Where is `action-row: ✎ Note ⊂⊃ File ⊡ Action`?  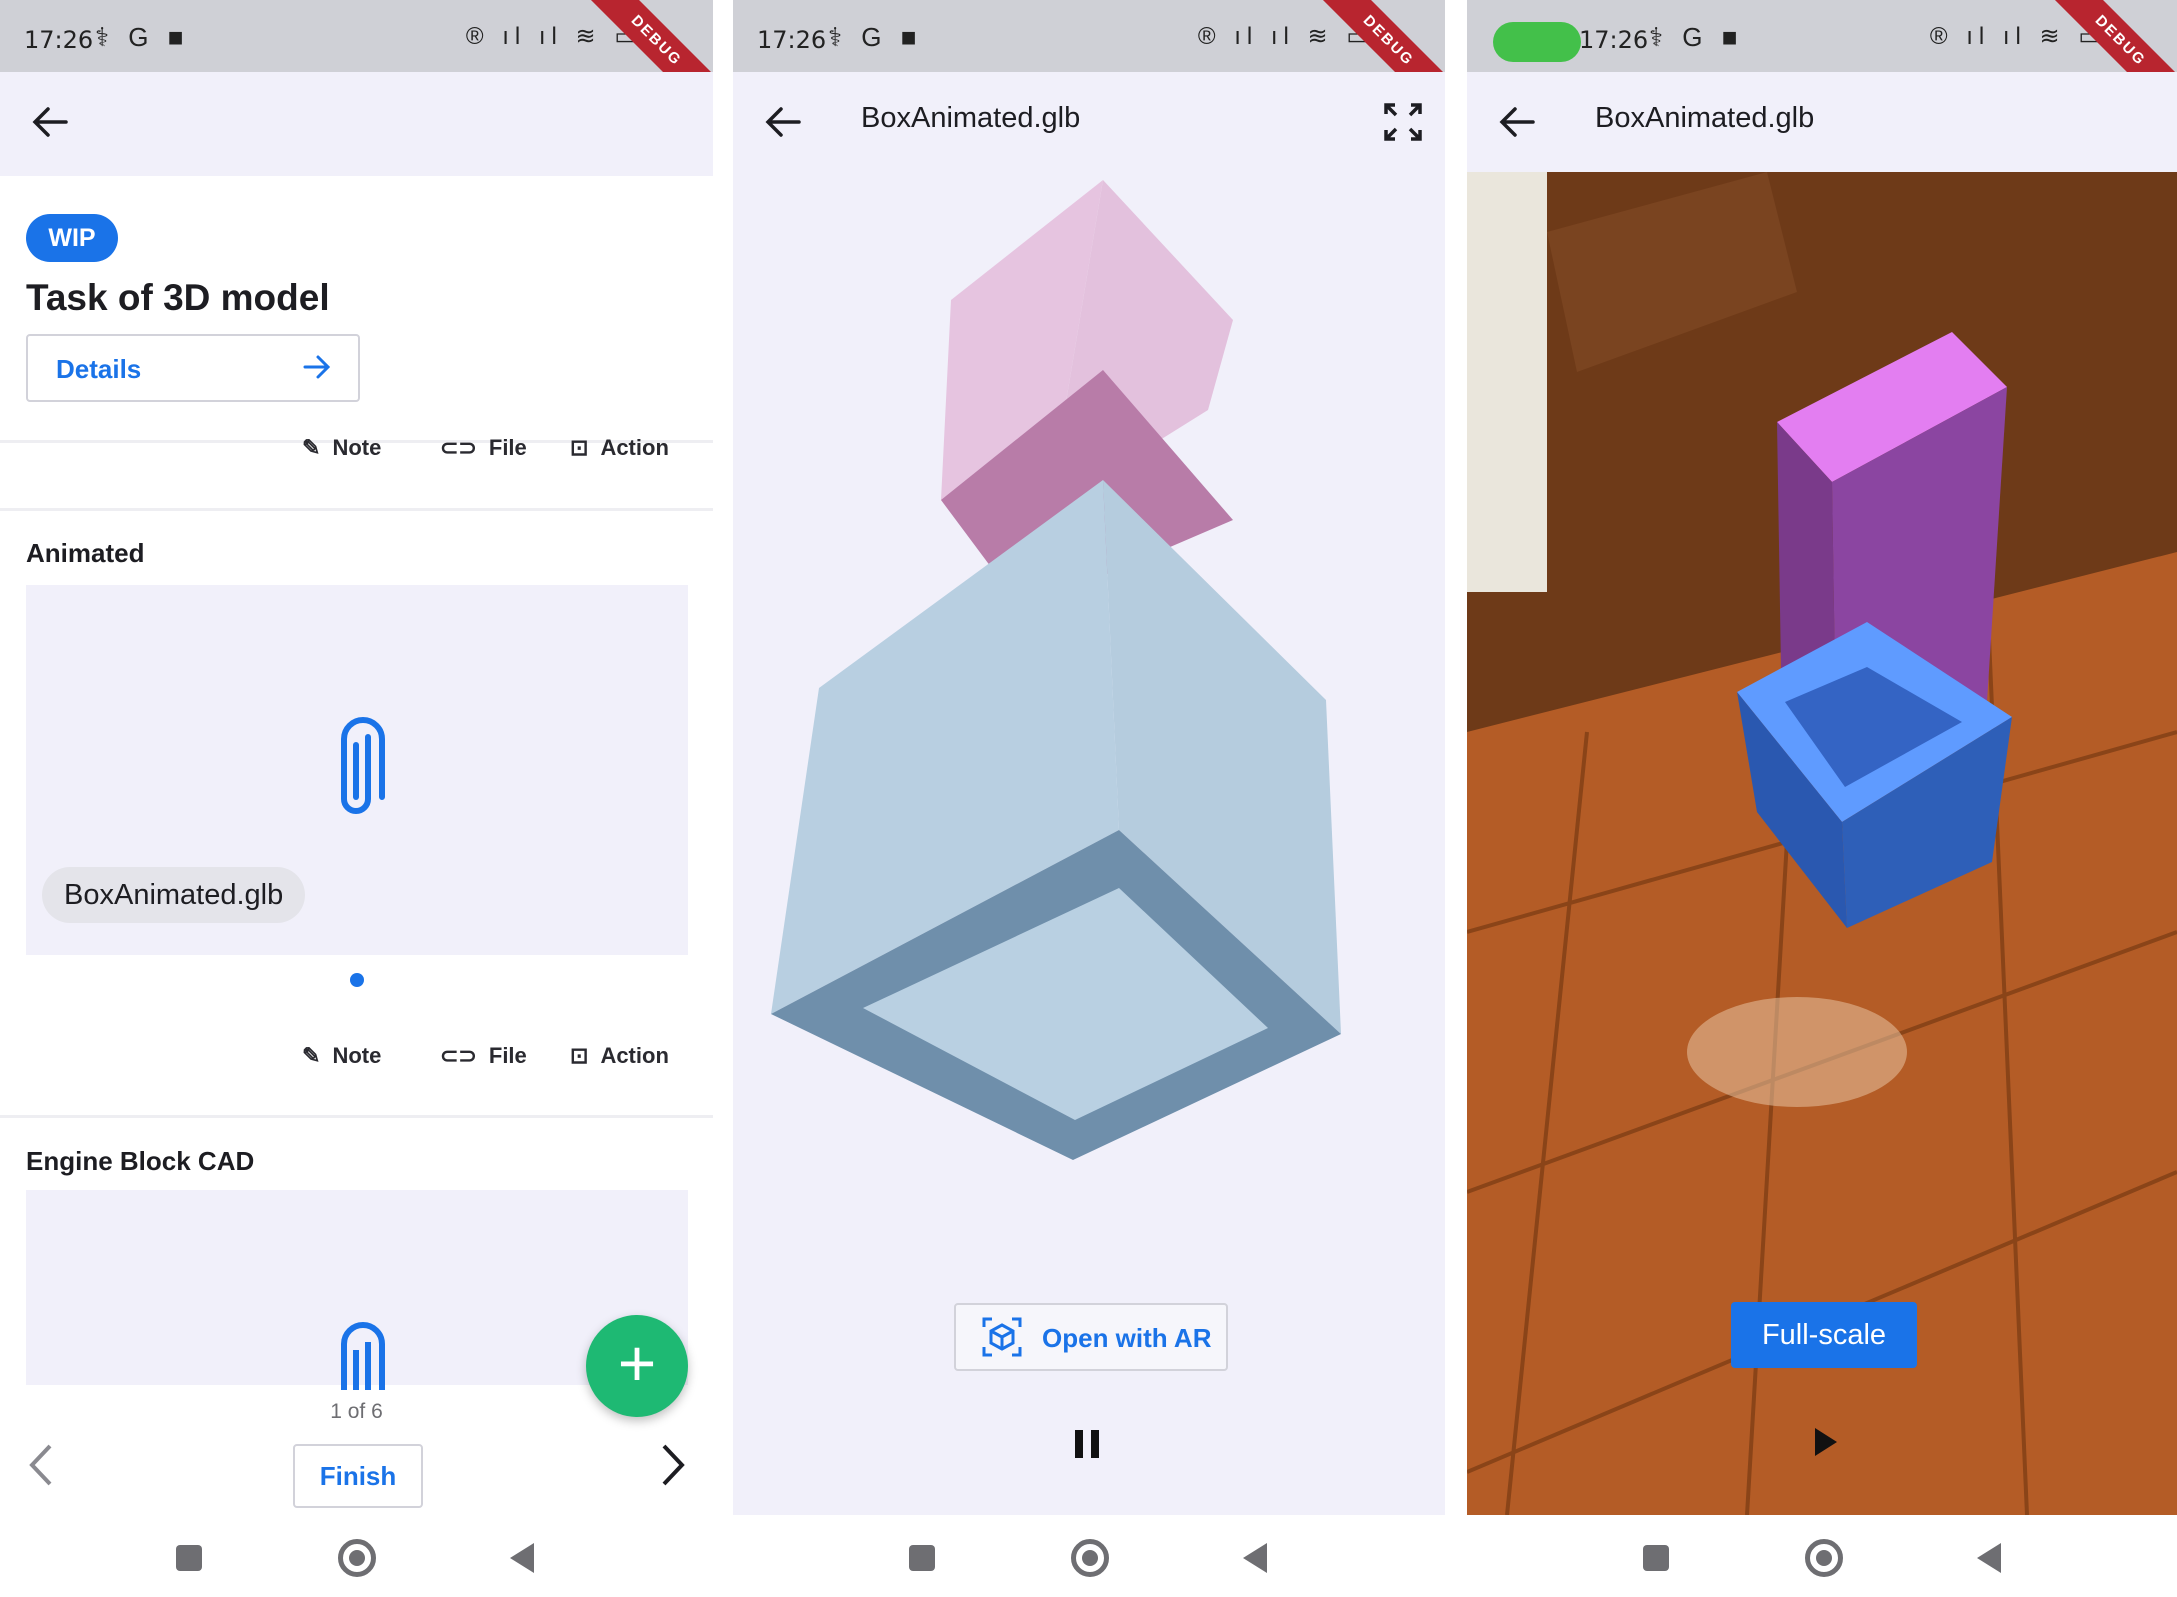 action-row: ✎ Note ⊂⊃ File ⊡ Action is located at coordinates (356, 1063).